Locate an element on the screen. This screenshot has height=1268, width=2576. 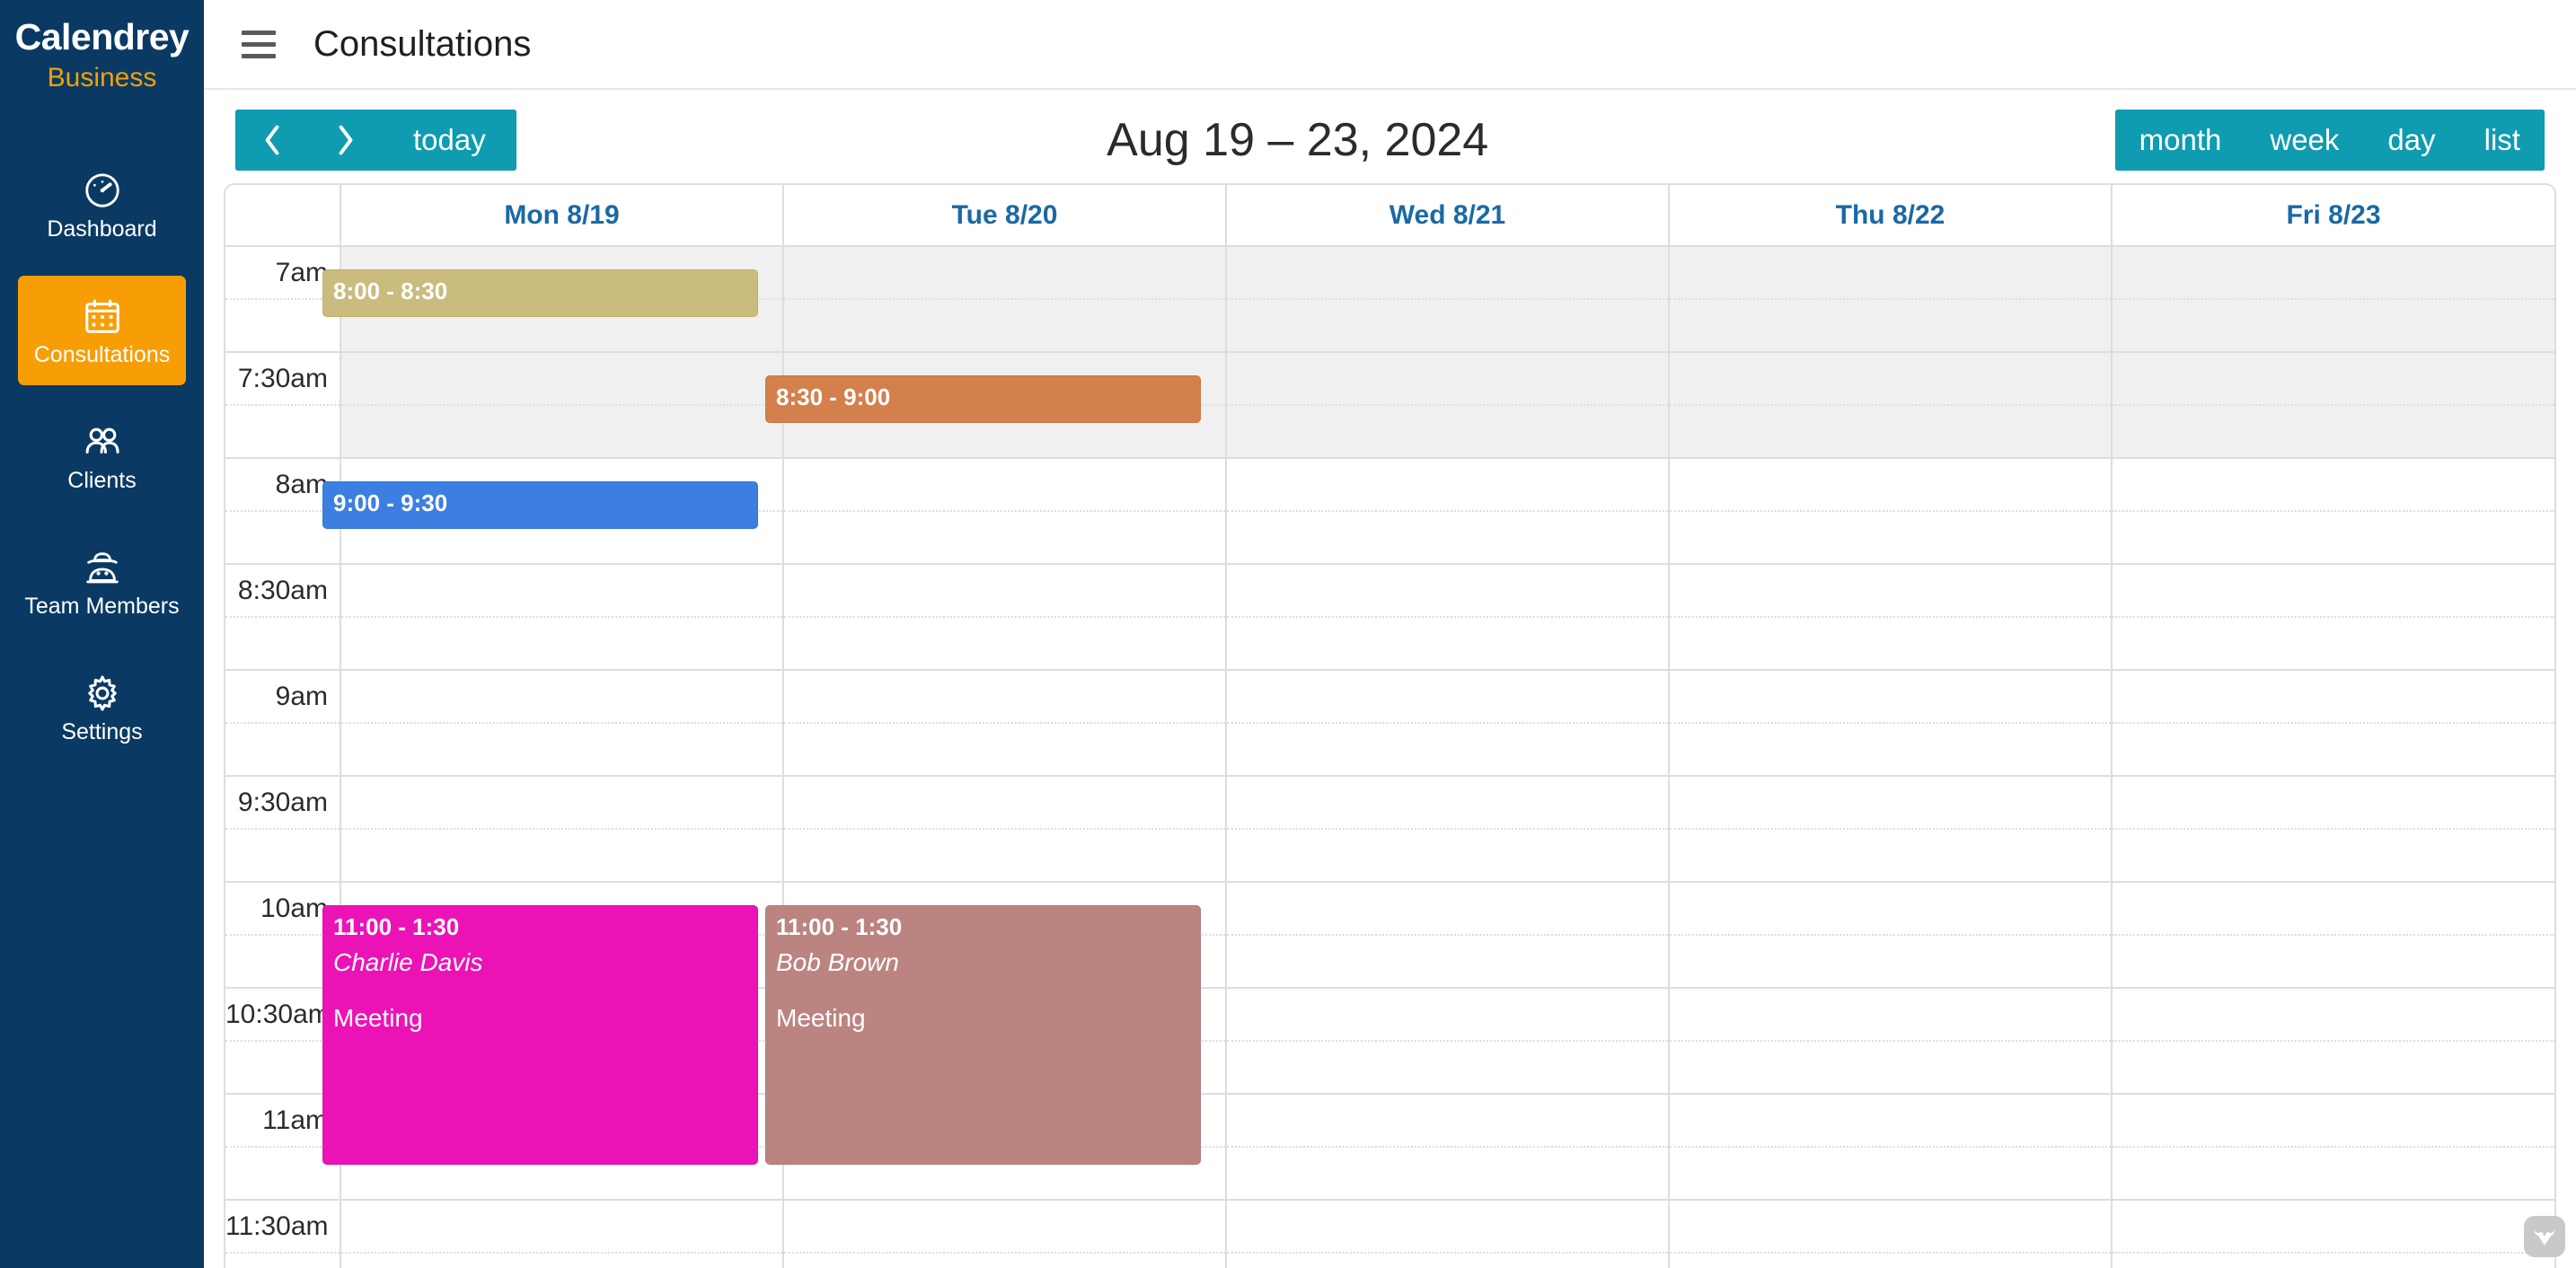
sidebar-item-team-members: Team Members is located at coordinates (102, 582).